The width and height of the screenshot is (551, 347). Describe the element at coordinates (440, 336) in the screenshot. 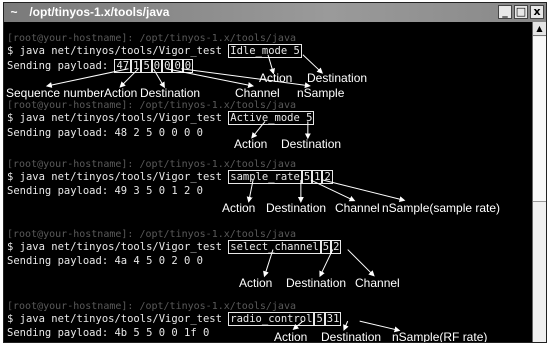

I see `annotation-label: nSample(RF rate)` at that location.